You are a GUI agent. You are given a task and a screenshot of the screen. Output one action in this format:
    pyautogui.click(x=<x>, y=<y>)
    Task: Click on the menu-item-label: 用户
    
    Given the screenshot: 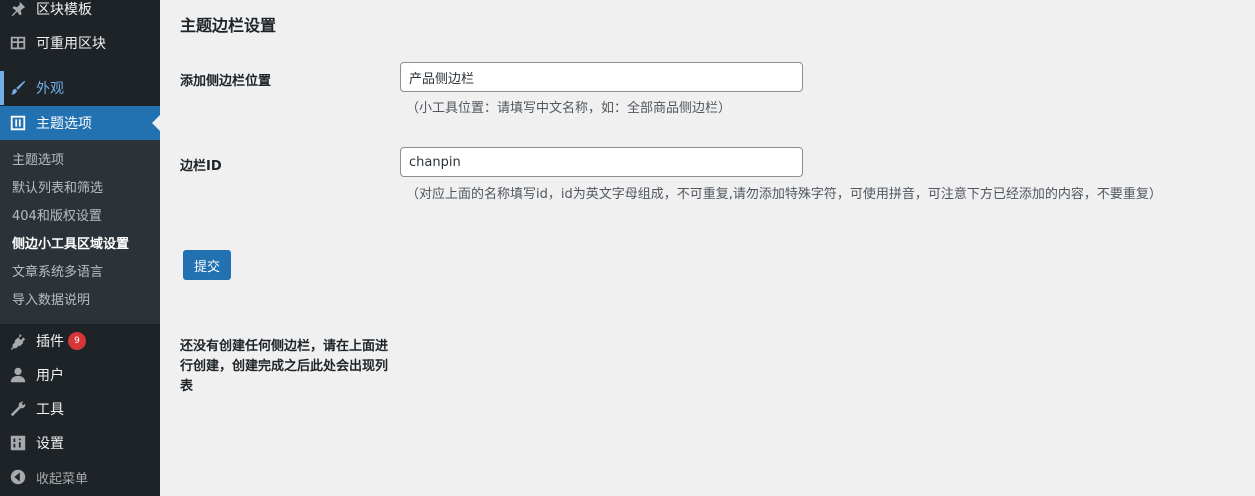 What is the action you would take?
    pyautogui.click(x=50, y=376)
    